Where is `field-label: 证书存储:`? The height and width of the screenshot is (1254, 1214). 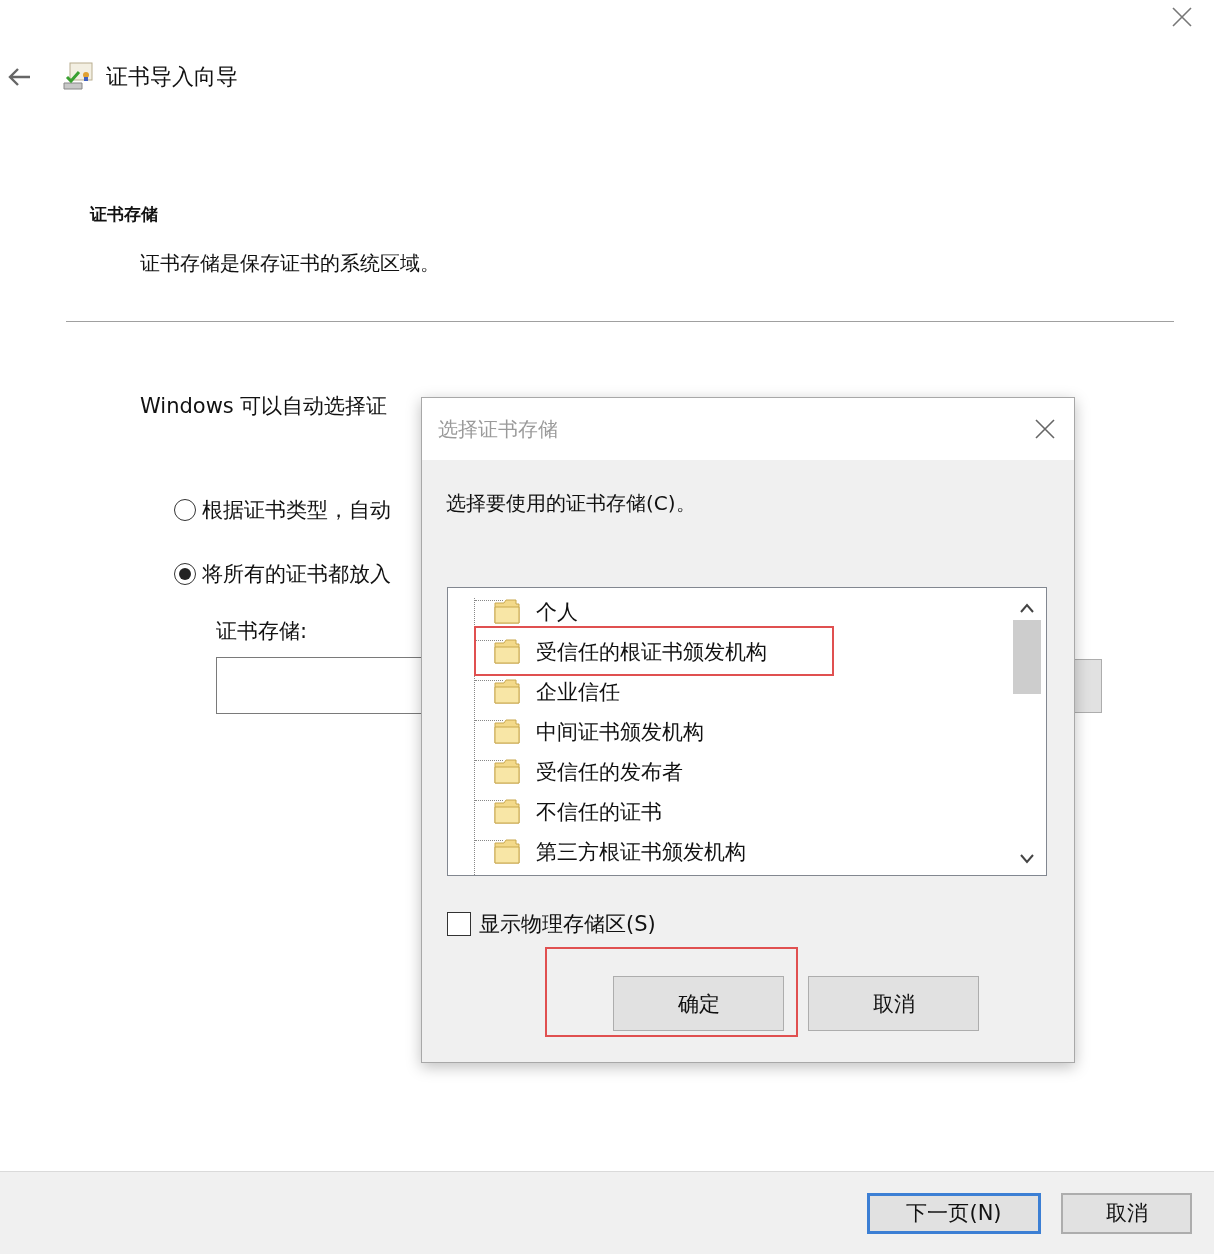
field-label: 证书存储: is located at coordinates (262, 631).